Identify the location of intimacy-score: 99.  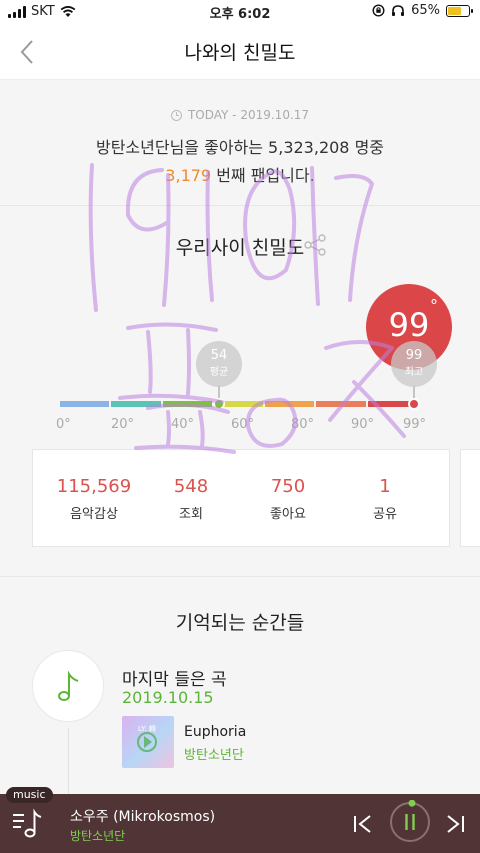
(409, 325).